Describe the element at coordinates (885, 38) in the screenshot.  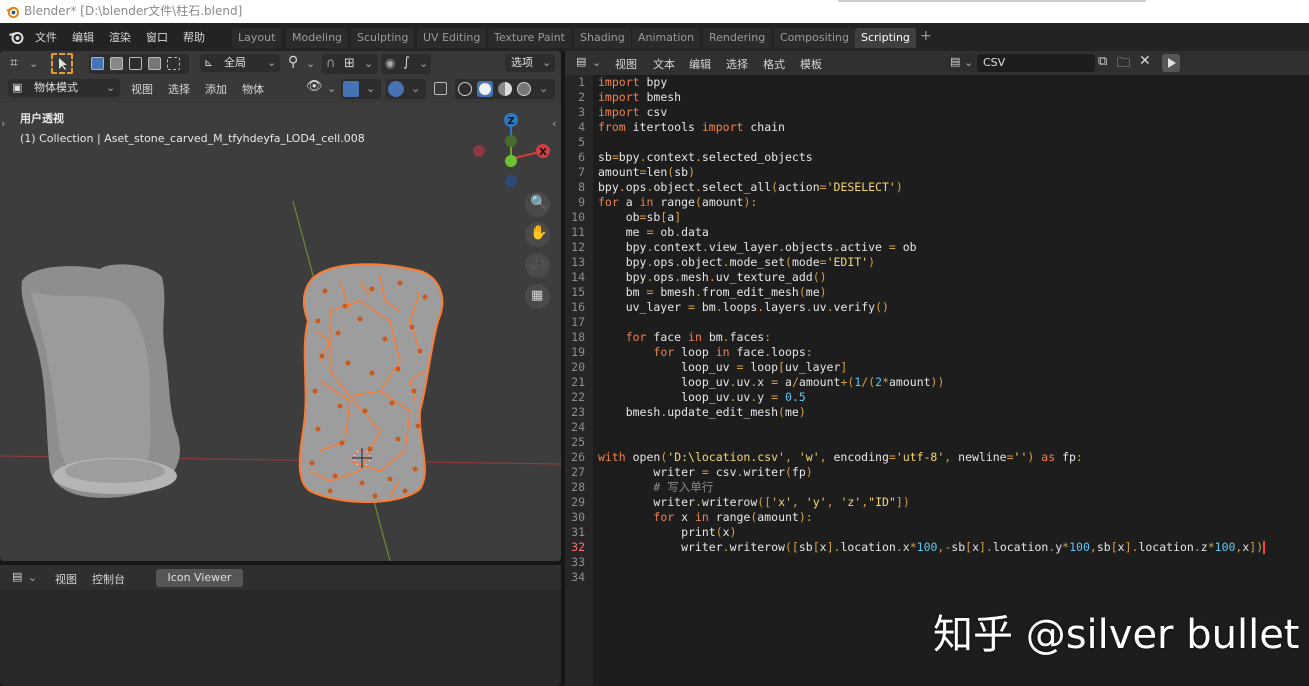
I see `tab-scripting: Scripting` at that location.